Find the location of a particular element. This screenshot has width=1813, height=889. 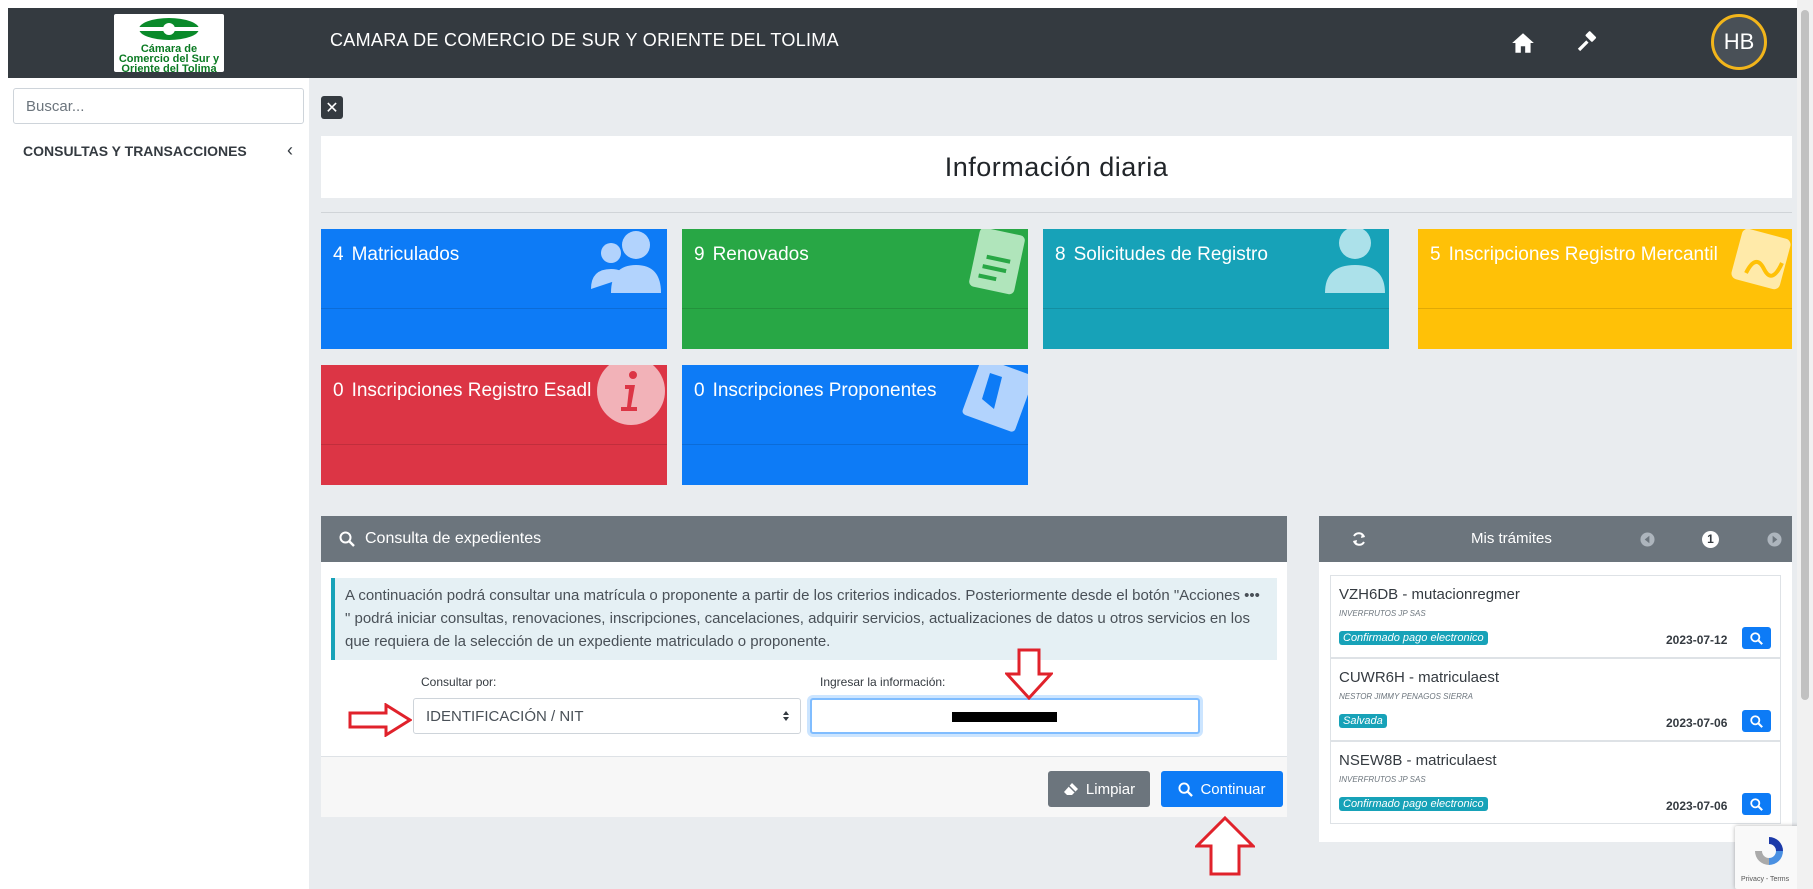

consulta-card-footer: Limpiar Continuar is located at coordinates (804, 786).